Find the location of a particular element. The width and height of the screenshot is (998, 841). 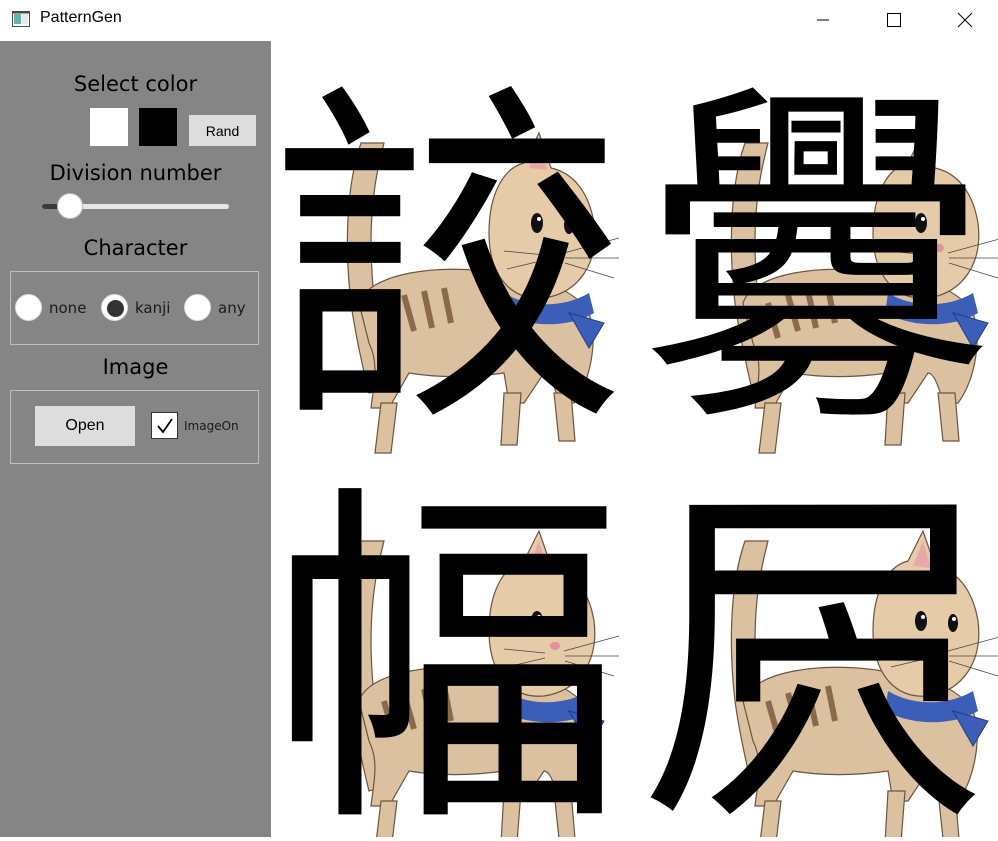

rand-button: Rand is located at coordinates (222, 130).